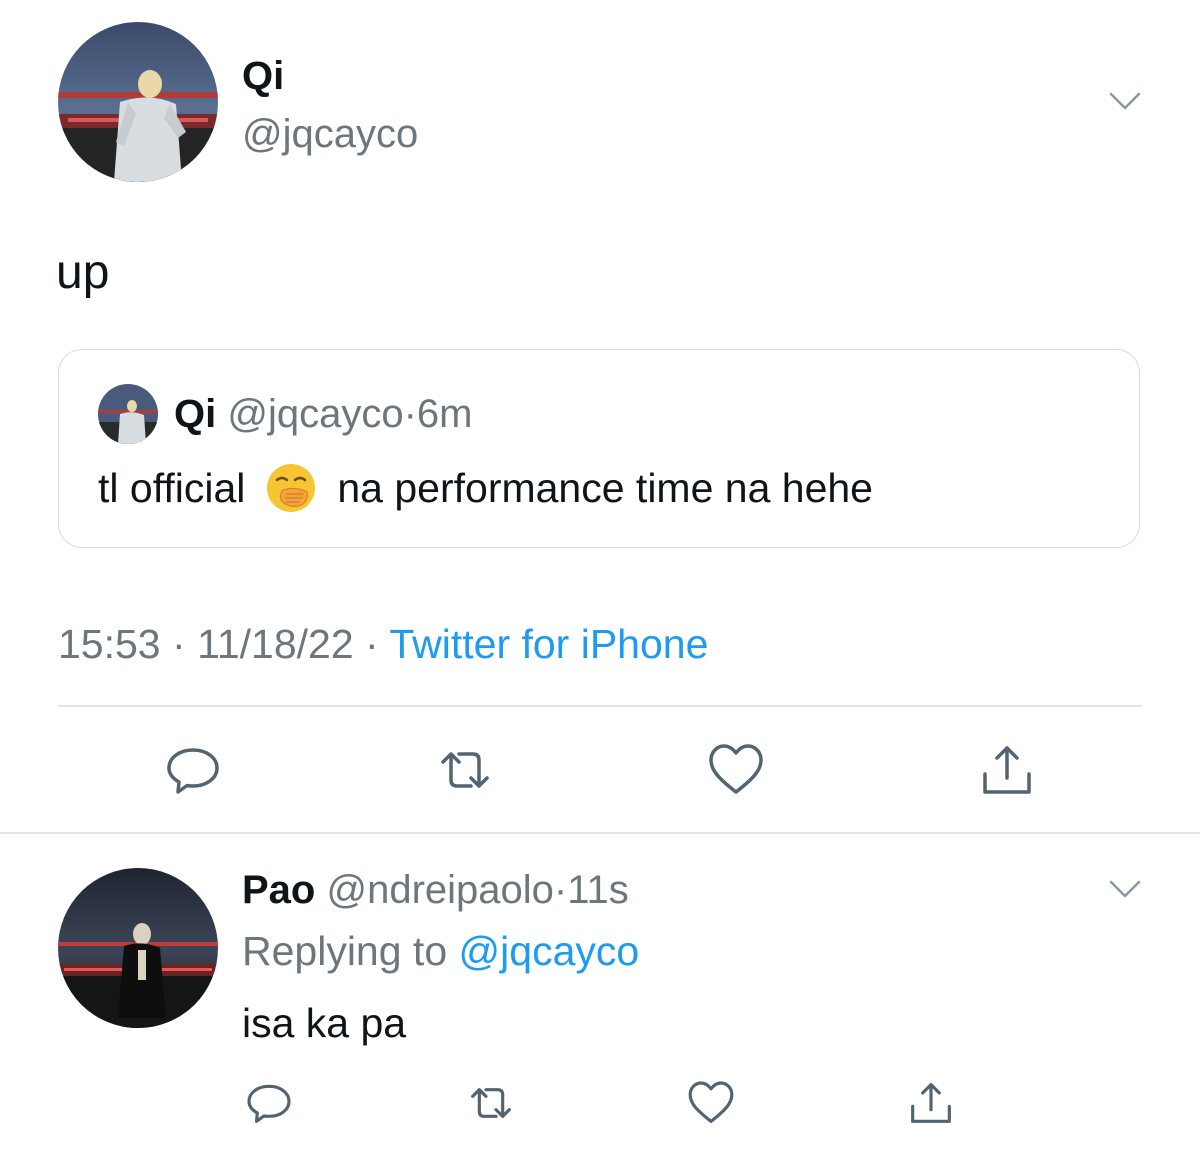 This screenshot has width=1200, height=1149. What do you see at coordinates (109, 644) in the screenshot?
I see `tweet-time: 15:53` at bounding box center [109, 644].